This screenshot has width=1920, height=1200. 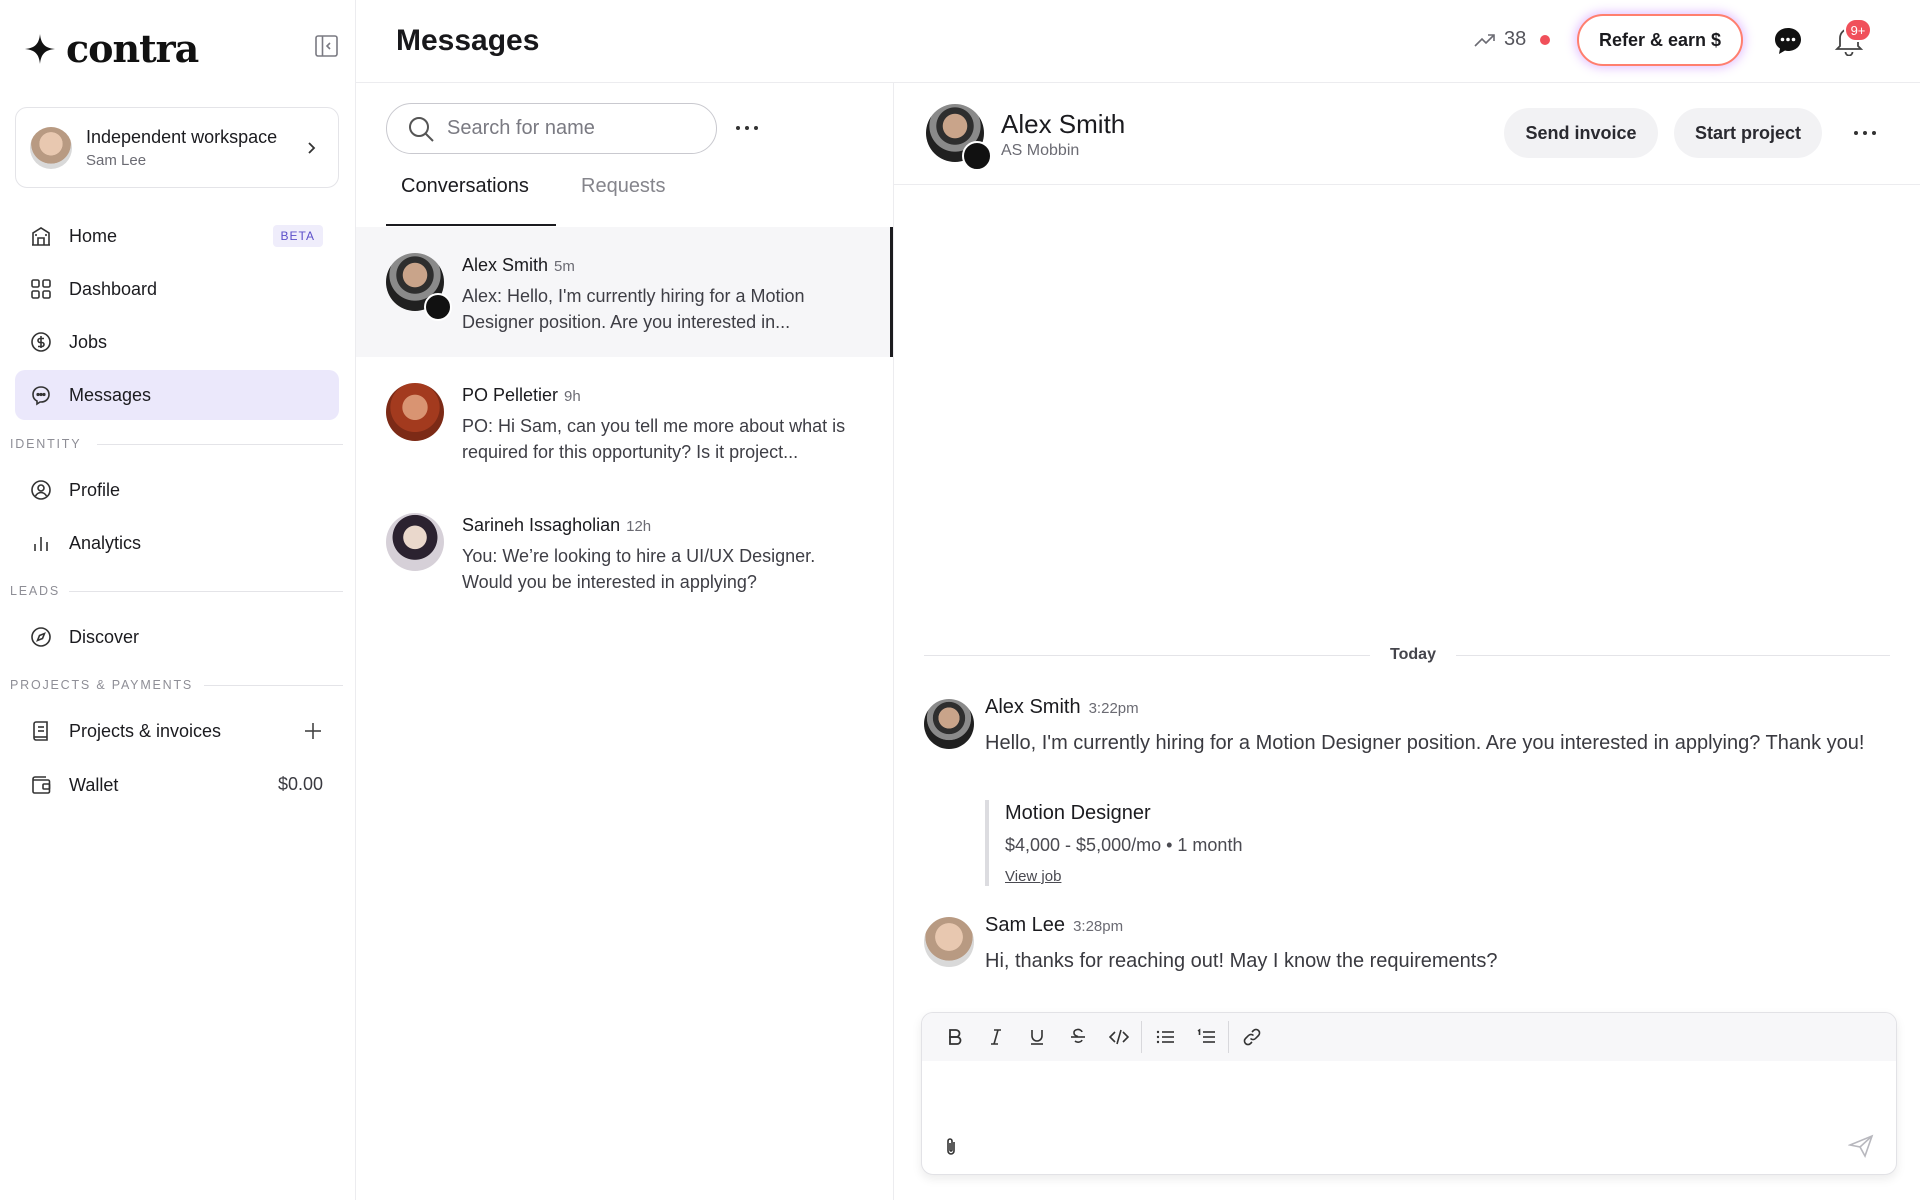 What do you see at coordinates (1861, 1146) in the screenshot?
I see `send-icon` at bounding box center [1861, 1146].